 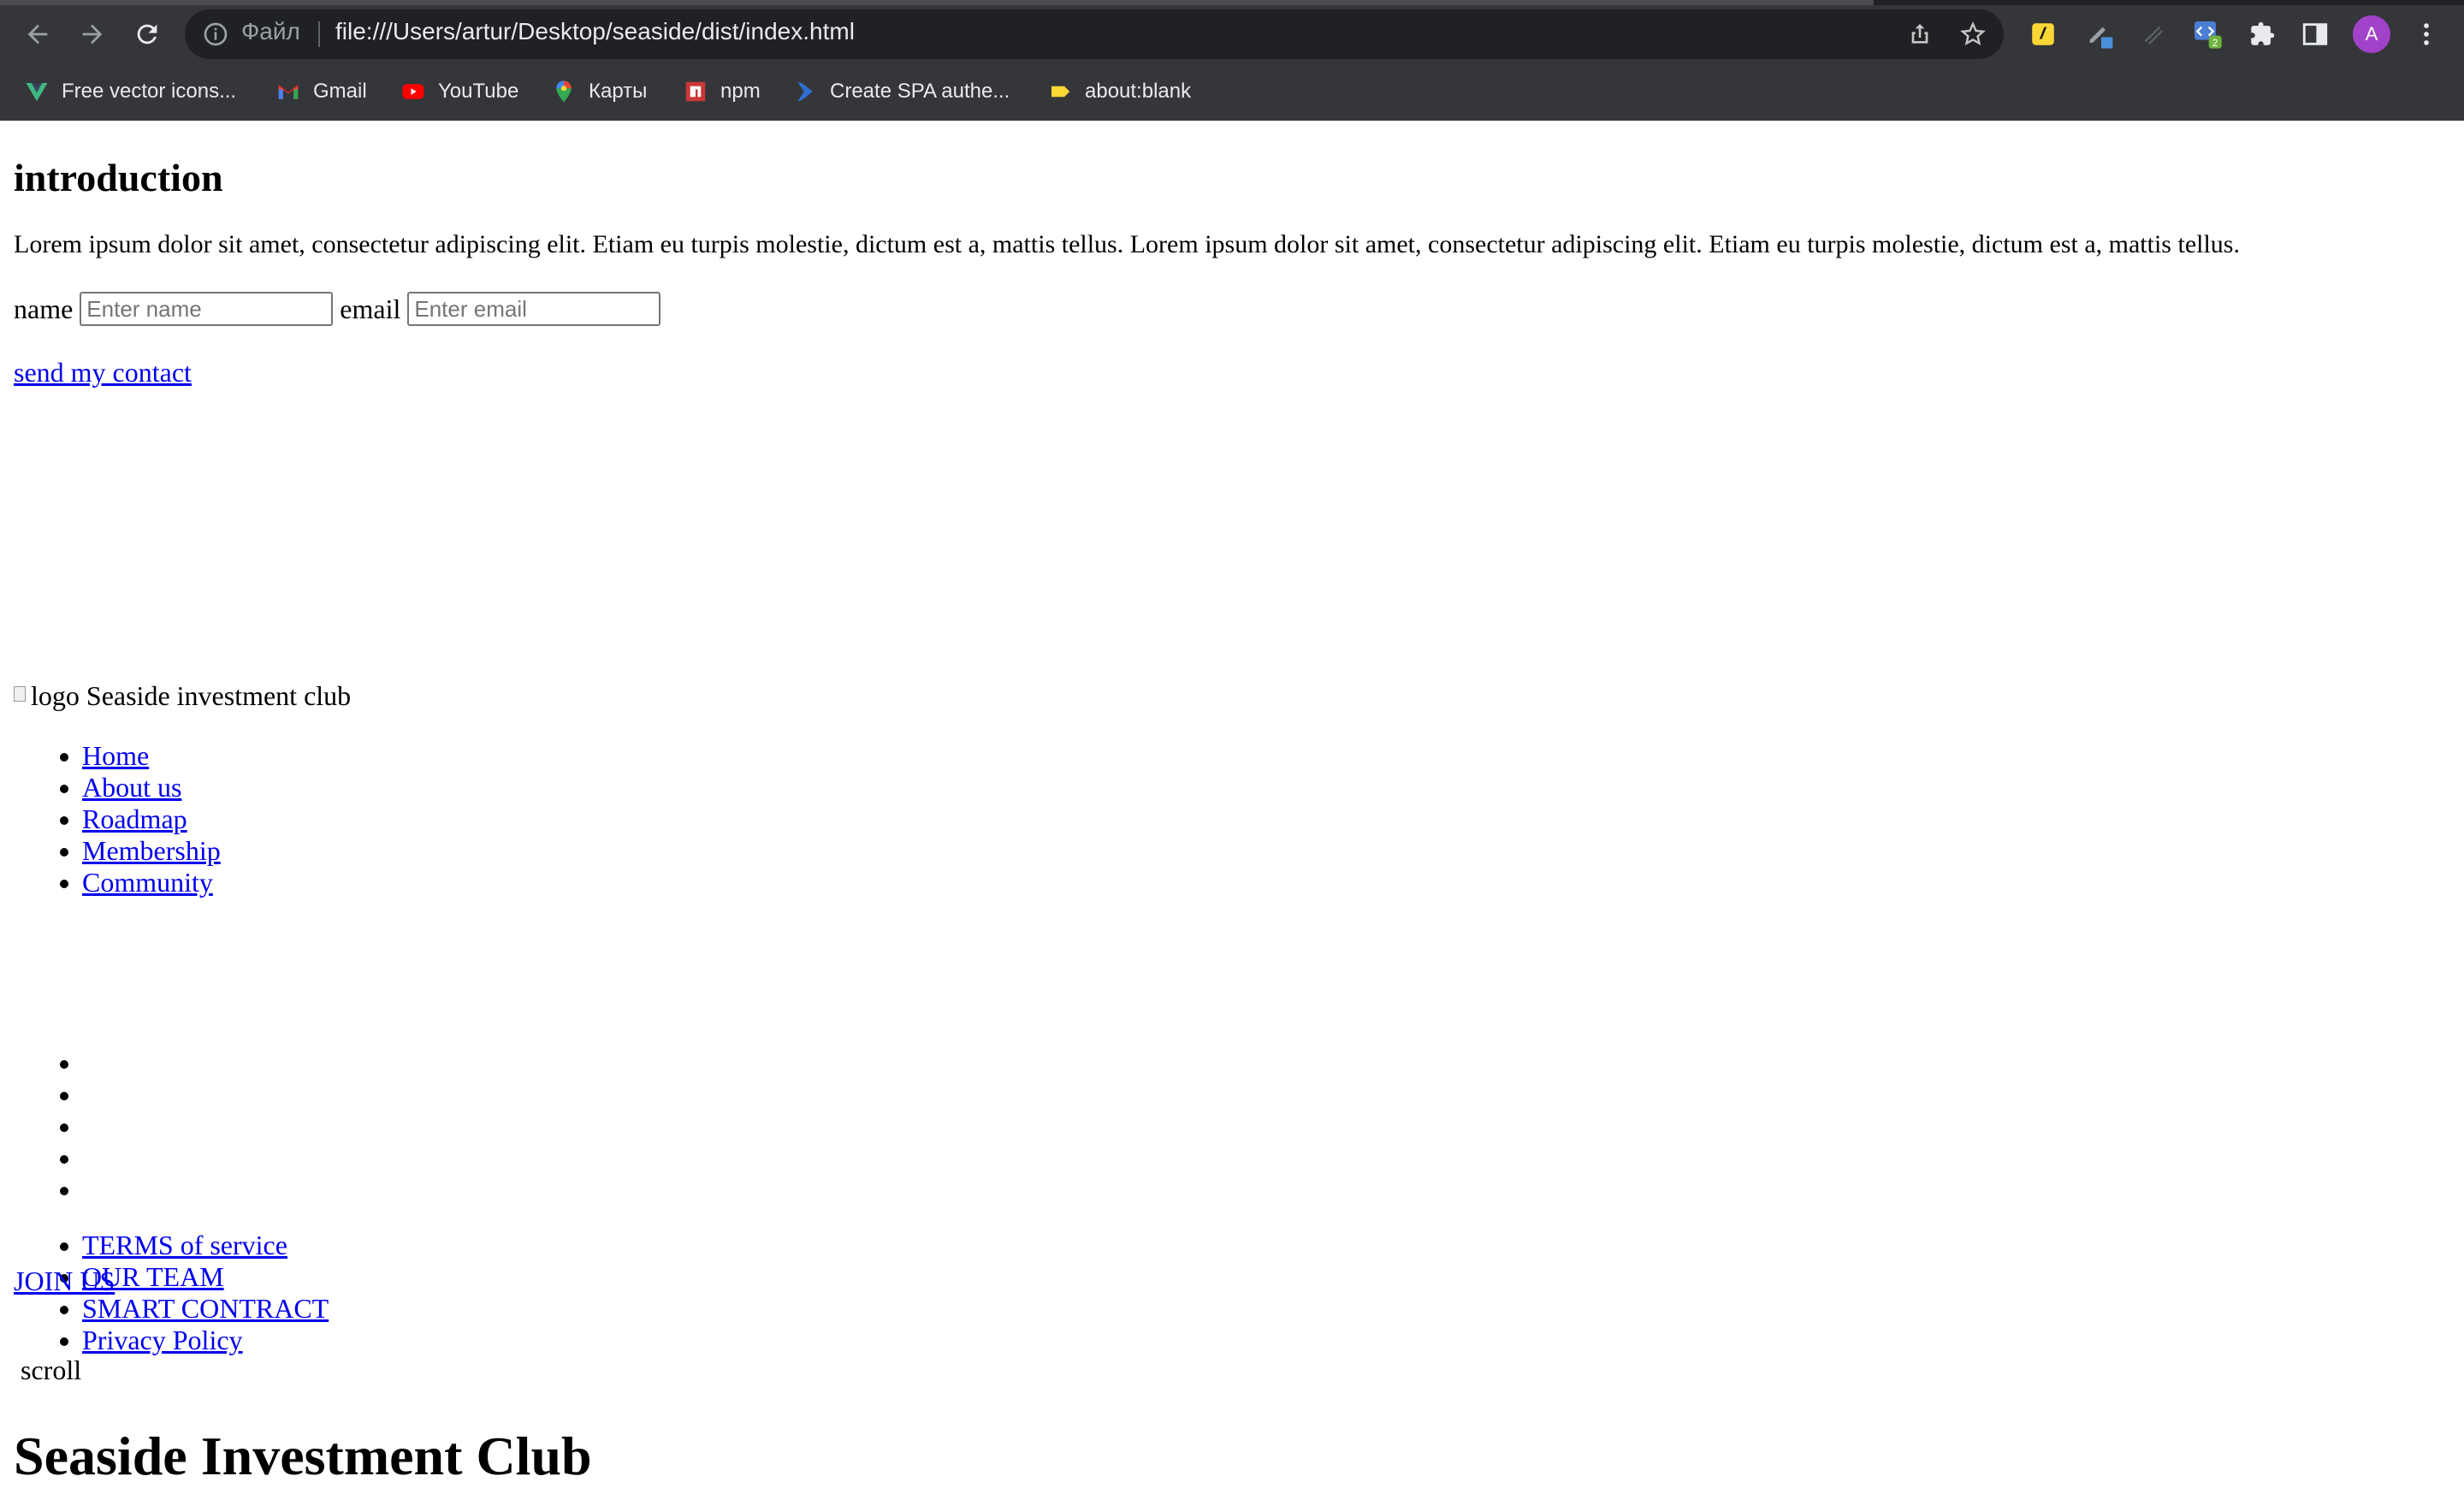 I want to click on bookmark-about-blank: about:blank, so click(x=1119, y=91).